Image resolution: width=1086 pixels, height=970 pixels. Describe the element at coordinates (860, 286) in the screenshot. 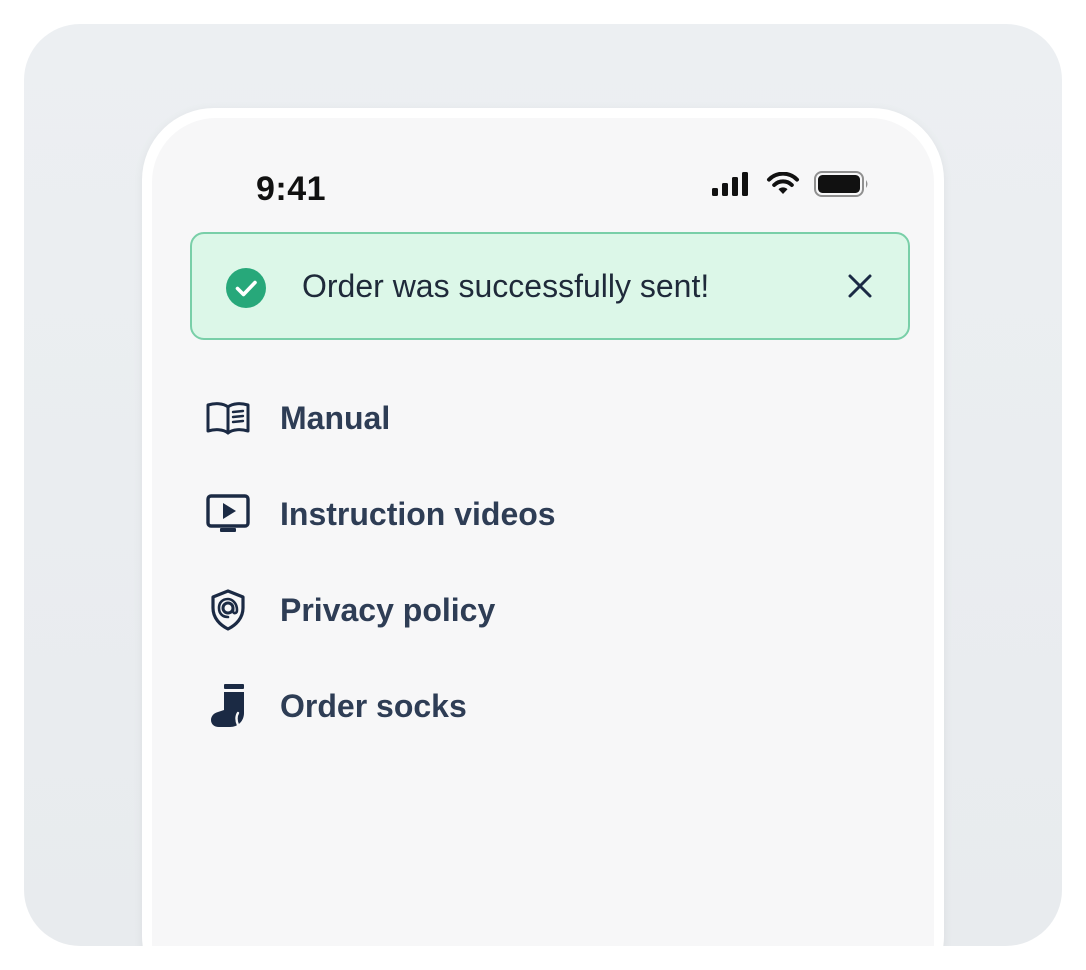

I see `close-icon` at that location.